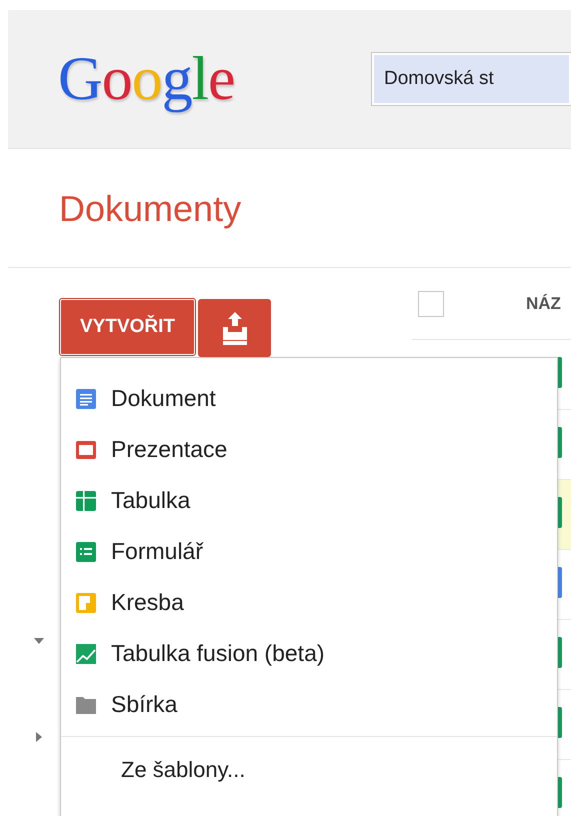 The width and height of the screenshot is (571, 816). I want to click on drawing-icon, so click(86, 603).